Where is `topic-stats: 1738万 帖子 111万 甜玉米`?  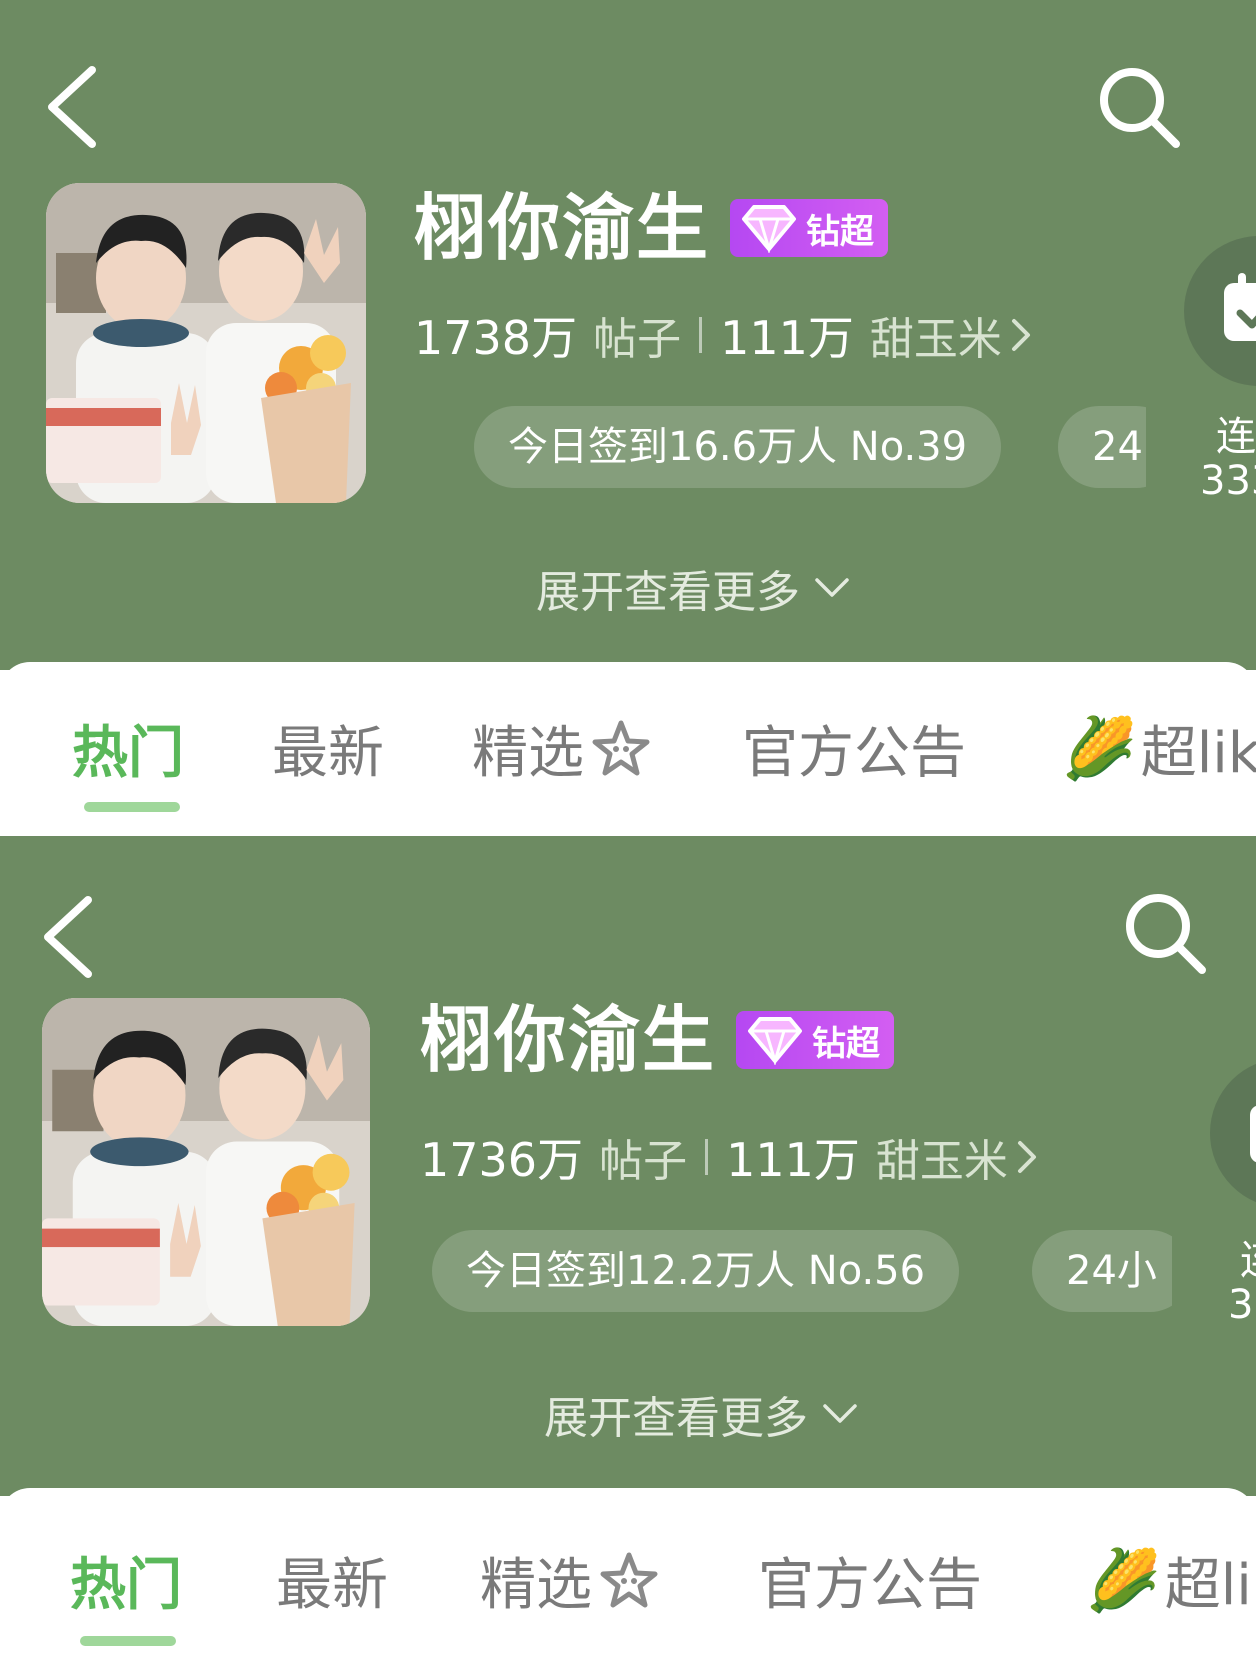 topic-stats: 1738万 帖子 111万 甜玉米 is located at coordinates (724, 335).